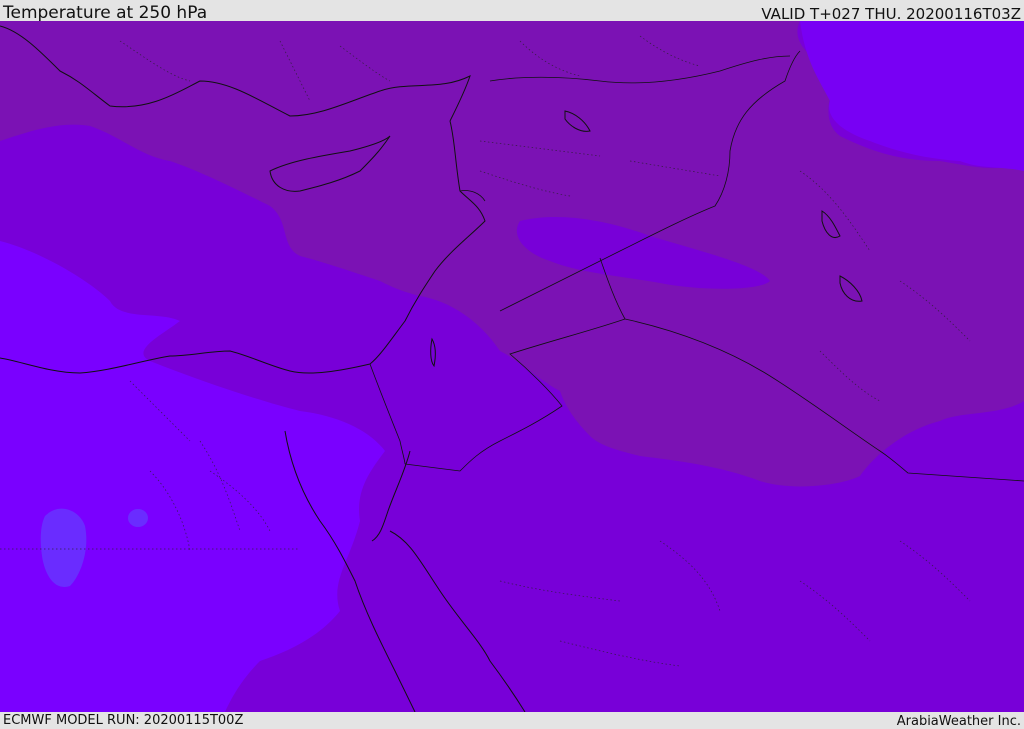  I want to click on model-run: ECMWF MODEL RUN: 20200115T00Z, so click(123, 720).